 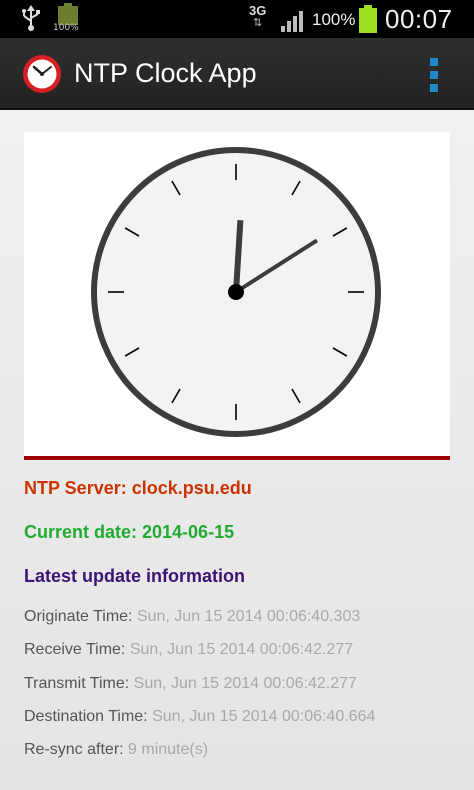 I want to click on originate-time-value: Sun, Jun 15 2014 00:06:40.303, so click(x=248, y=616).